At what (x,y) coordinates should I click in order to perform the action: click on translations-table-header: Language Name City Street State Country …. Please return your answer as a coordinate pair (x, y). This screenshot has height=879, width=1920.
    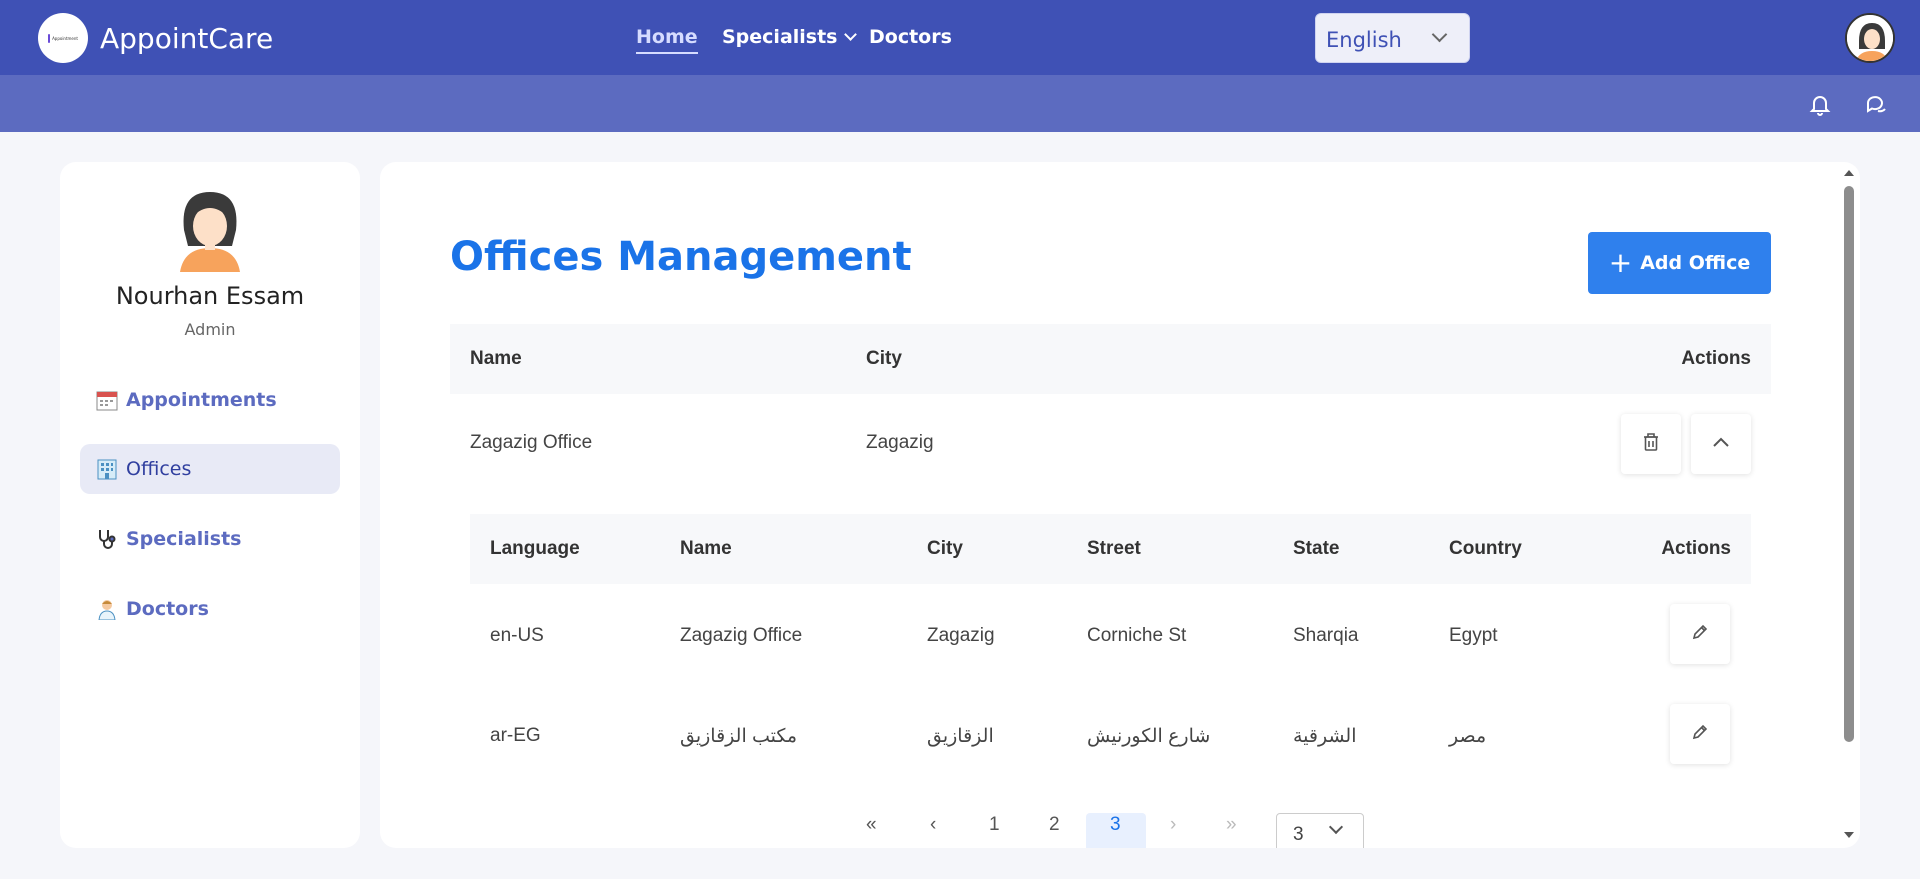
    Looking at the image, I should click on (1110, 549).